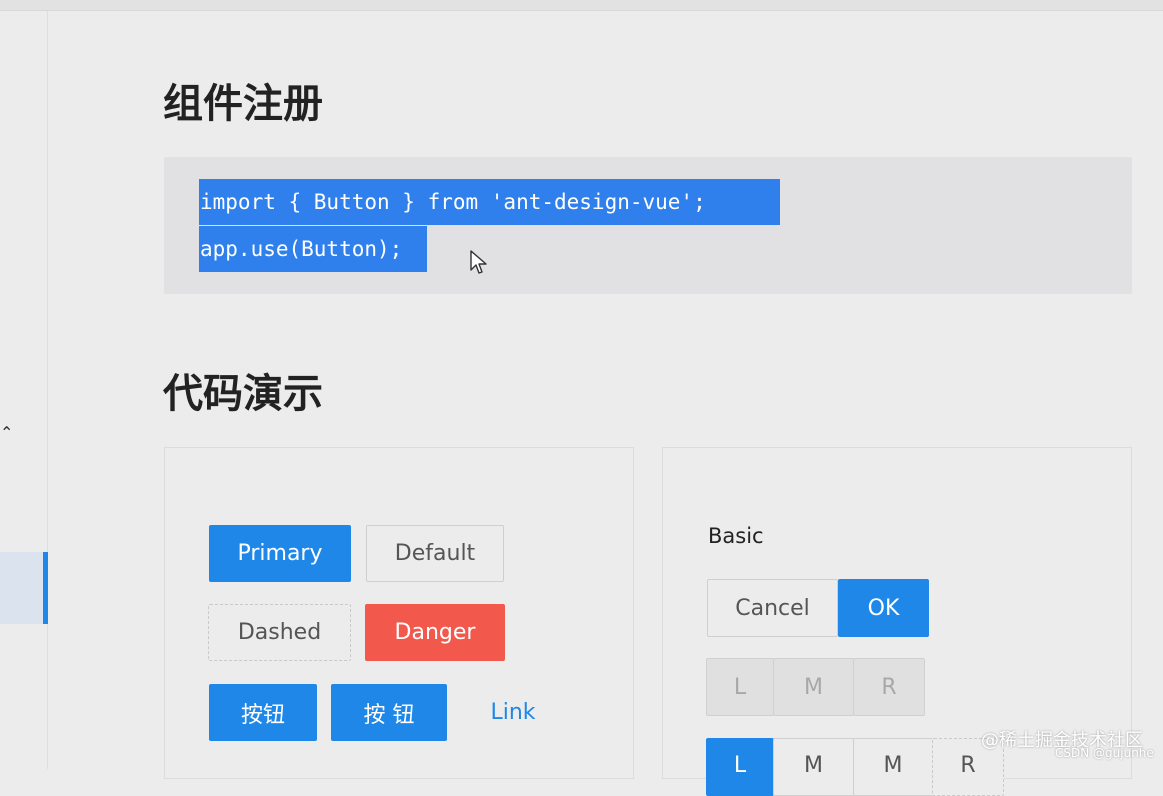 Image resolution: width=1163 pixels, height=796 pixels. Describe the element at coordinates (243, 394) in the screenshot. I see `section-title-demo: 代码演示` at that location.